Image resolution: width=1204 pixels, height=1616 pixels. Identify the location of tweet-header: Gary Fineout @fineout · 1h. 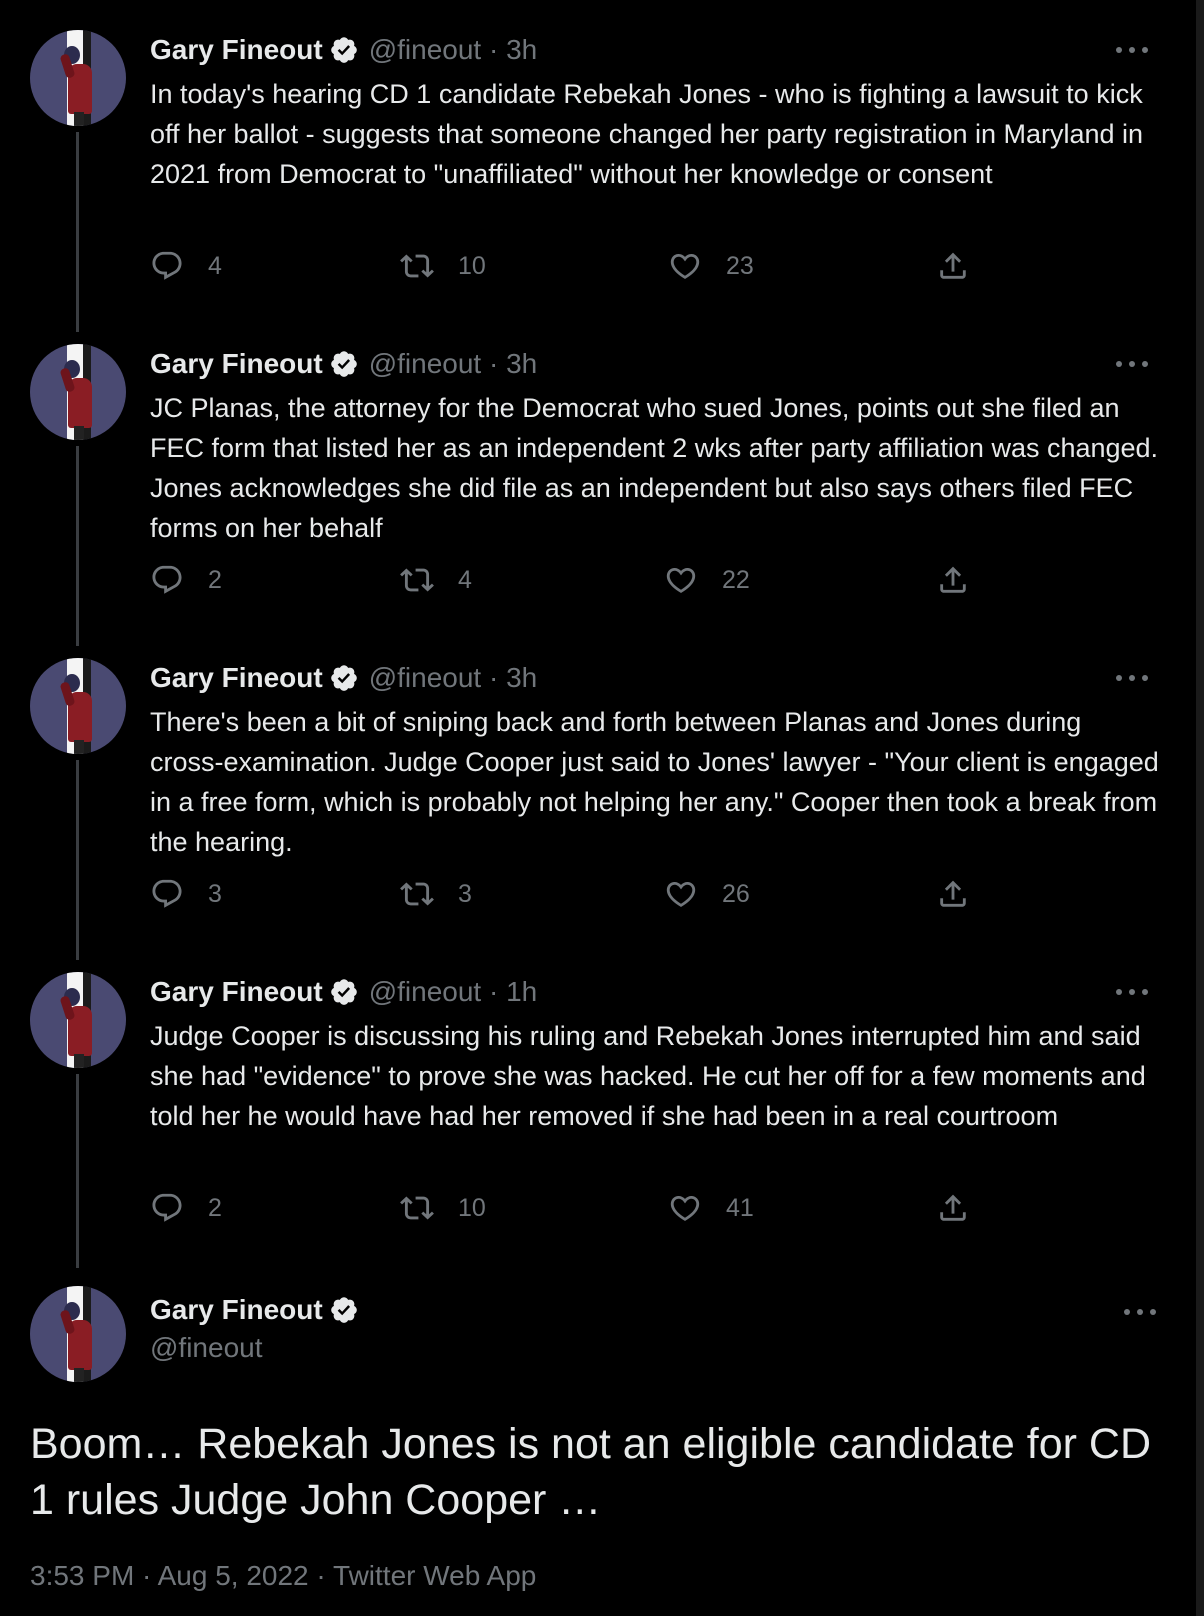
(343, 992).